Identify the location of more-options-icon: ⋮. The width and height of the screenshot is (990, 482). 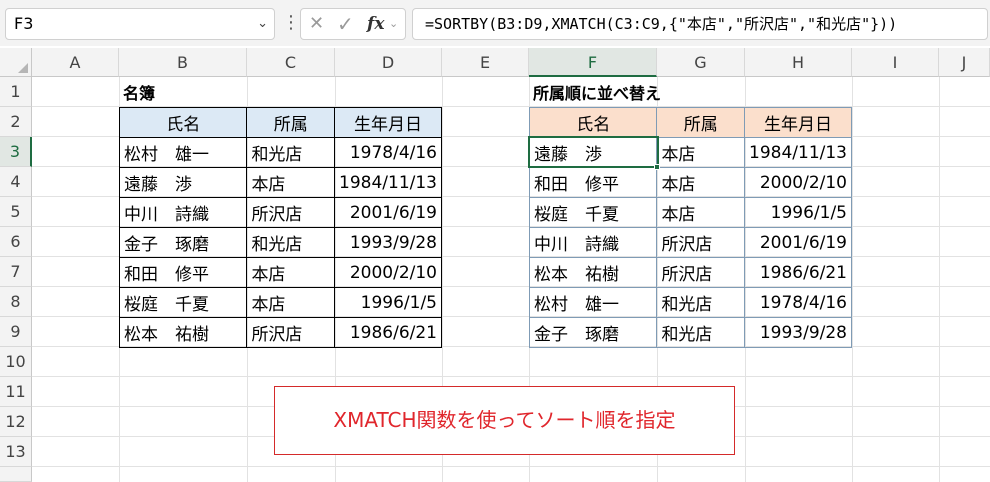
(291, 23).